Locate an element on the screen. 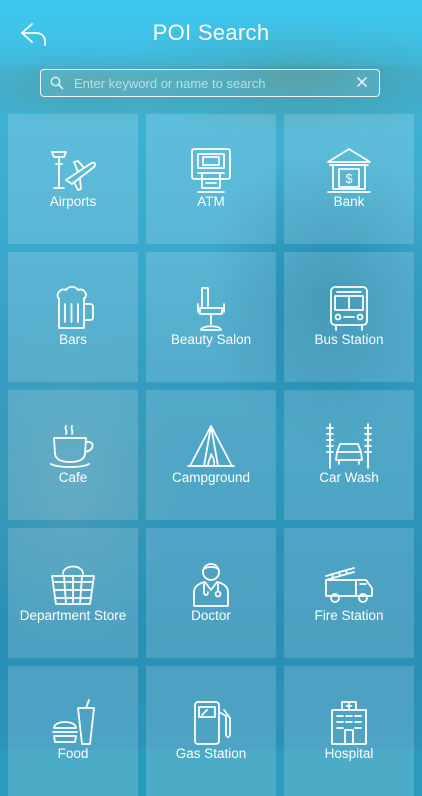 The width and height of the screenshot is (422, 796). category-label: Hospital is located at coordinates (349, 753).